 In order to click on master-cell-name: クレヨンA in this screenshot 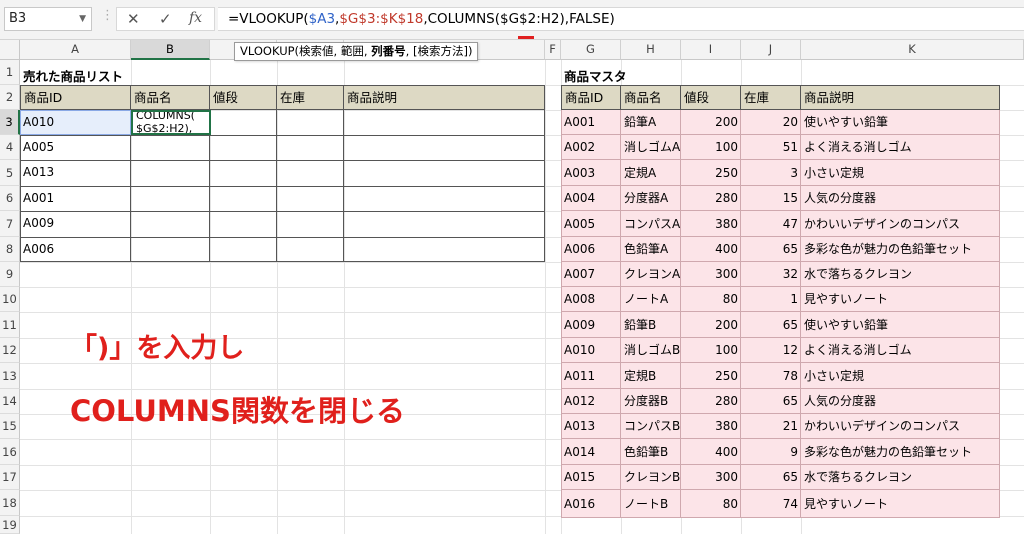, I will do `click(651, 274)`.